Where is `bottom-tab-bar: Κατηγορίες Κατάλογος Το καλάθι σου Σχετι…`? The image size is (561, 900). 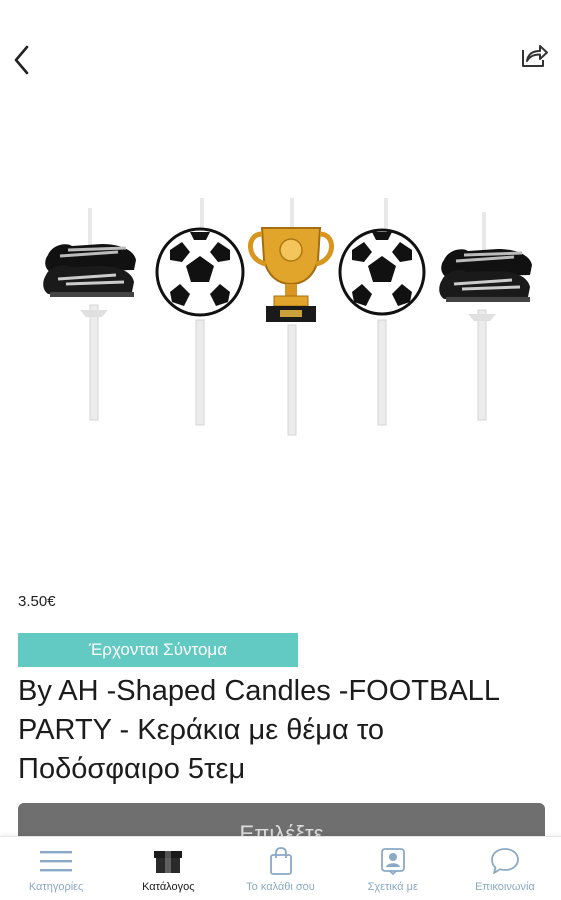
bottom-tab-bar: Κατηγορίες Κατάλογος Το καλάθι σου Σχετι… is located at coordinates (280, 868).